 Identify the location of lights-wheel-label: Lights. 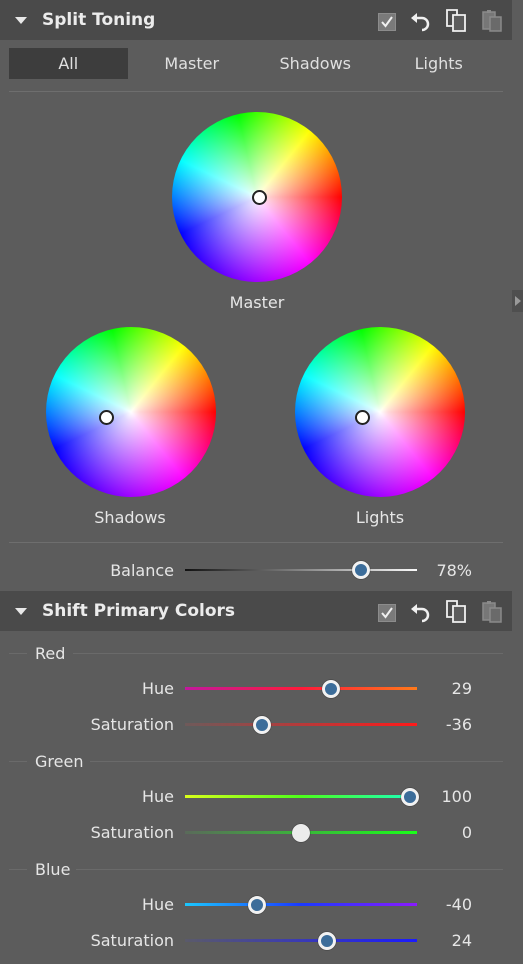
(380, 517).